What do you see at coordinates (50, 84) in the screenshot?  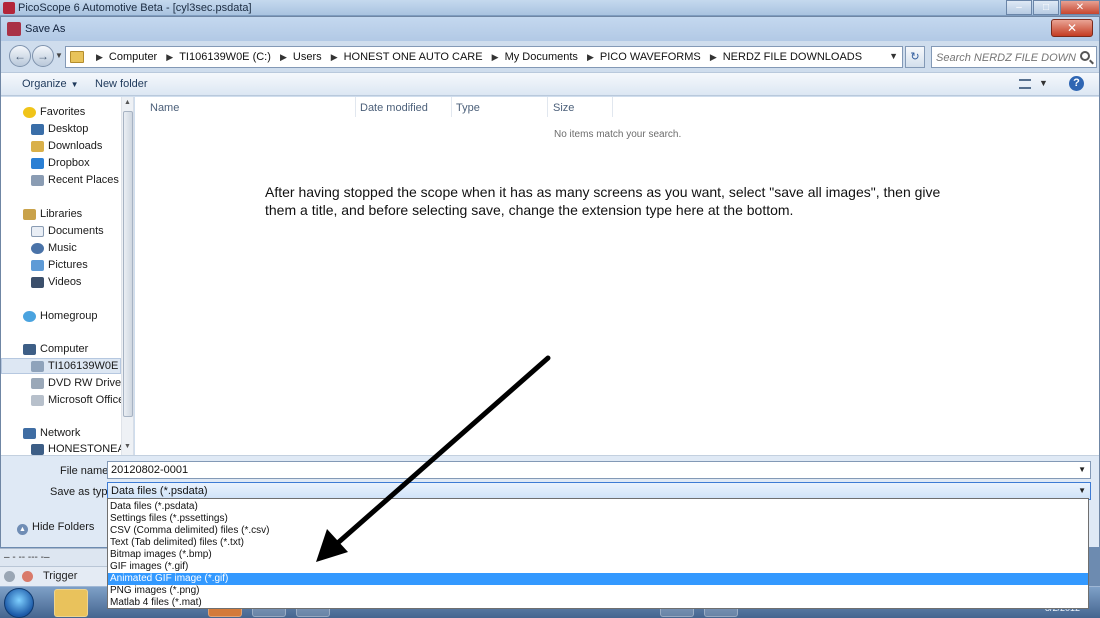 I see `organize-menu: Organize ▼` at bounding box center [50, 84].